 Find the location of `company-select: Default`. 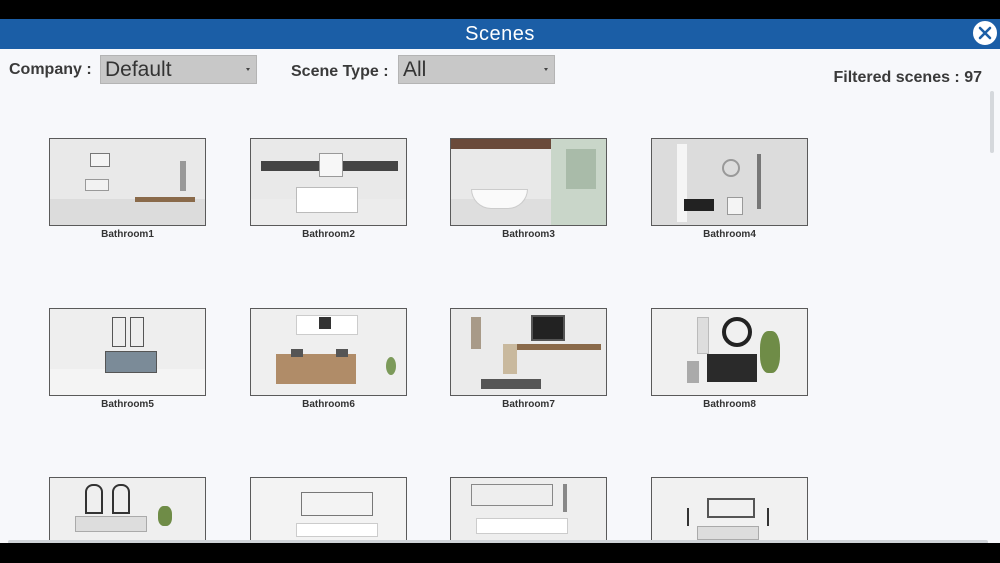

company-select: Default is located at coordinates (178, 69).